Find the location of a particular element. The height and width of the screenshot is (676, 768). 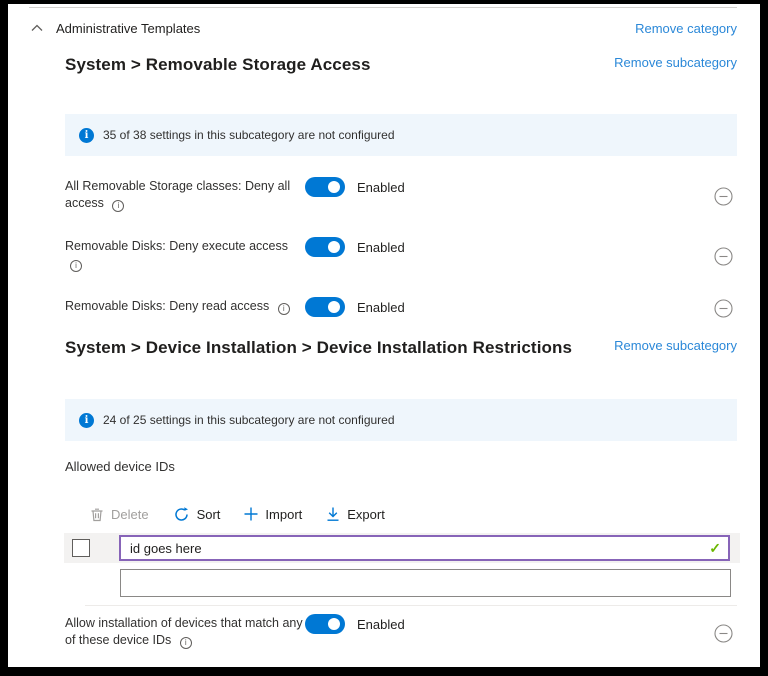

export-button: Export is located at coordinates (355, 514).